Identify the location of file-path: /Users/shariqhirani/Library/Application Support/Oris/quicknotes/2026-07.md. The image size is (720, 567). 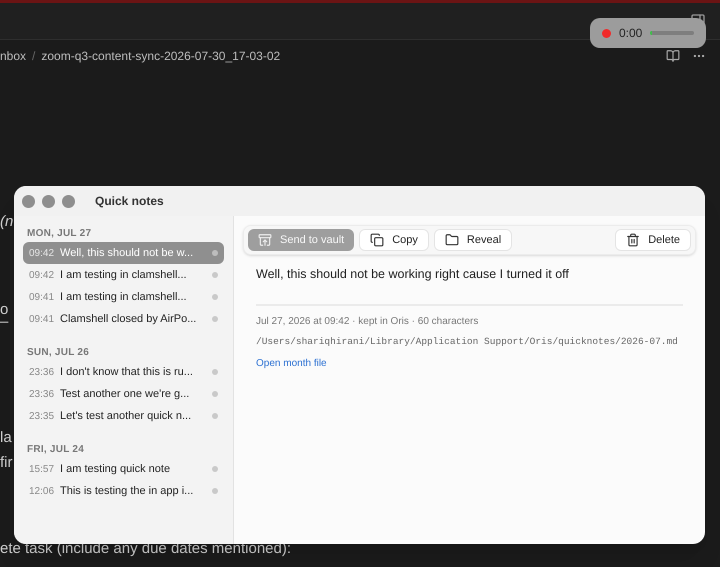
(467, 341).